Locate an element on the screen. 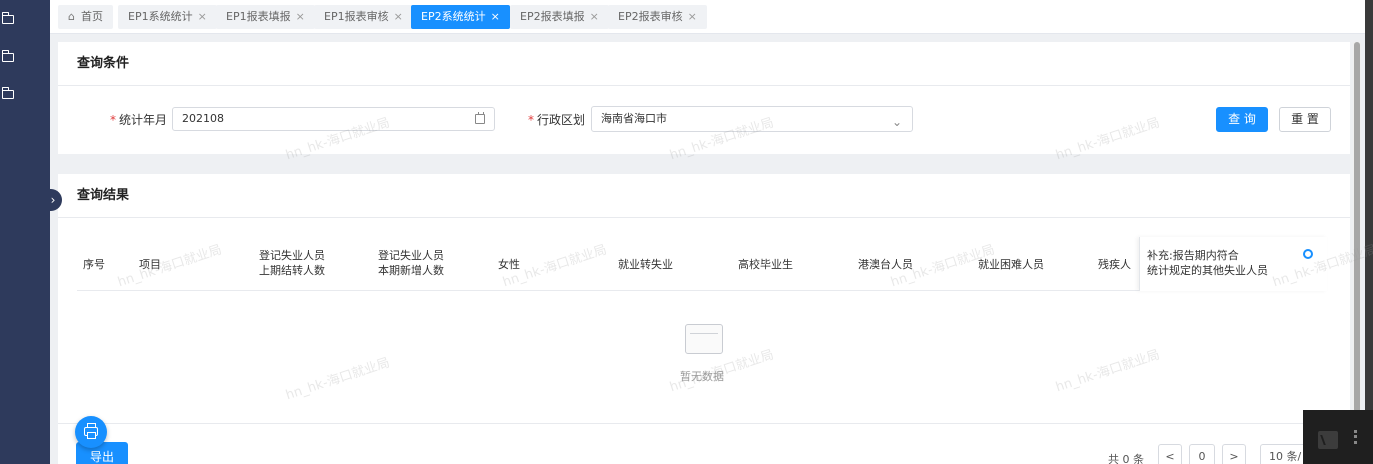  col-header-carried-over: 登记失业人员 上期结转人数 is located at coordinates (292, 263).